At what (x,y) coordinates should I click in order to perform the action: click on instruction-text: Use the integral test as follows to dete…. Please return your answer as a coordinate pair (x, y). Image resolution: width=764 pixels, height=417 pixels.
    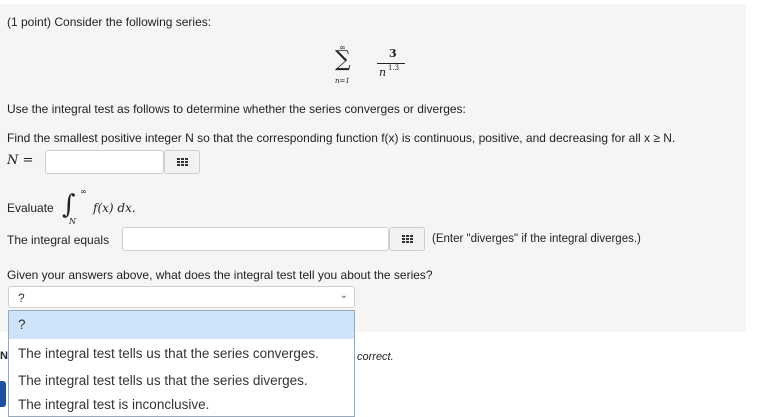
    Looking at the image, I should click on (236, 109).